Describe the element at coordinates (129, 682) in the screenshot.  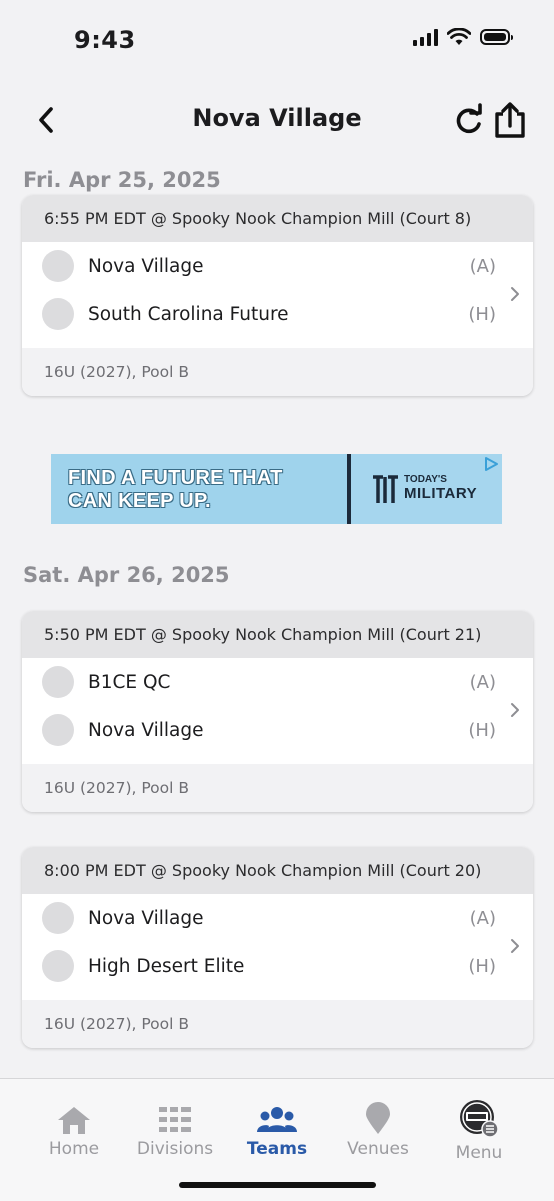
I see `team-name: B1CE QC` at that location.